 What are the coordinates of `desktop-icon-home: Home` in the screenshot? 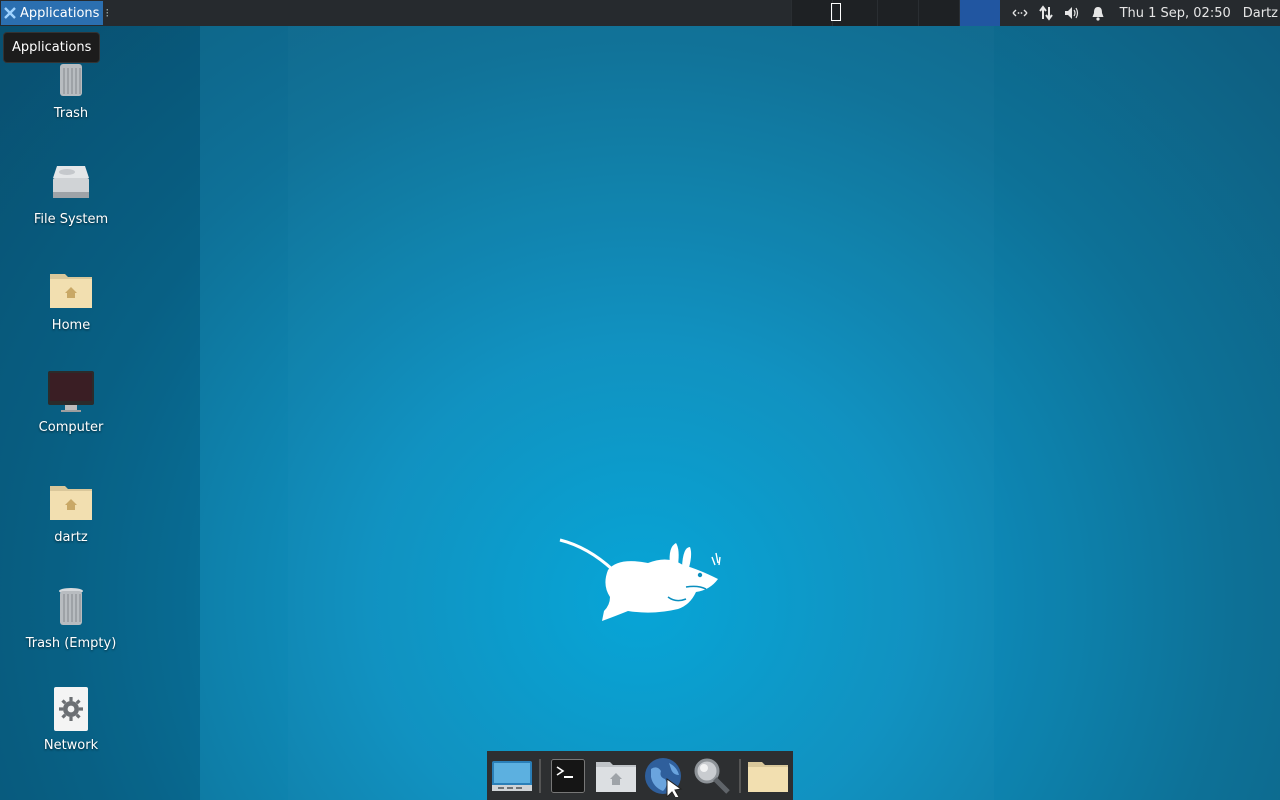 It's located at (71, 299).